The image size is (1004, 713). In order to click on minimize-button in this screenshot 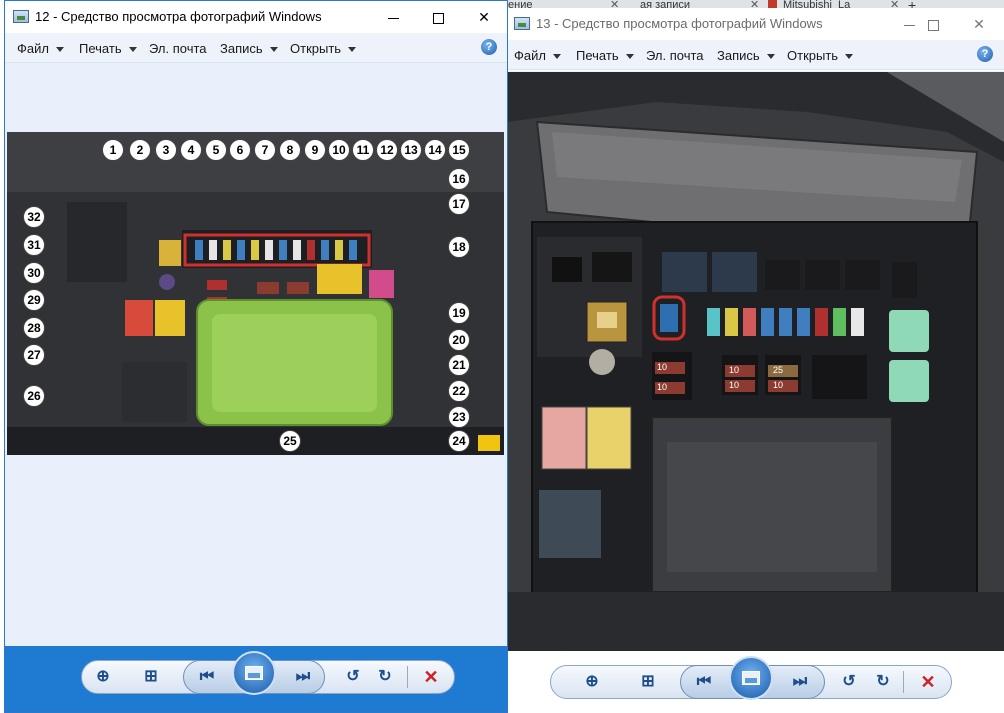, I will do `click(393, 17)`.